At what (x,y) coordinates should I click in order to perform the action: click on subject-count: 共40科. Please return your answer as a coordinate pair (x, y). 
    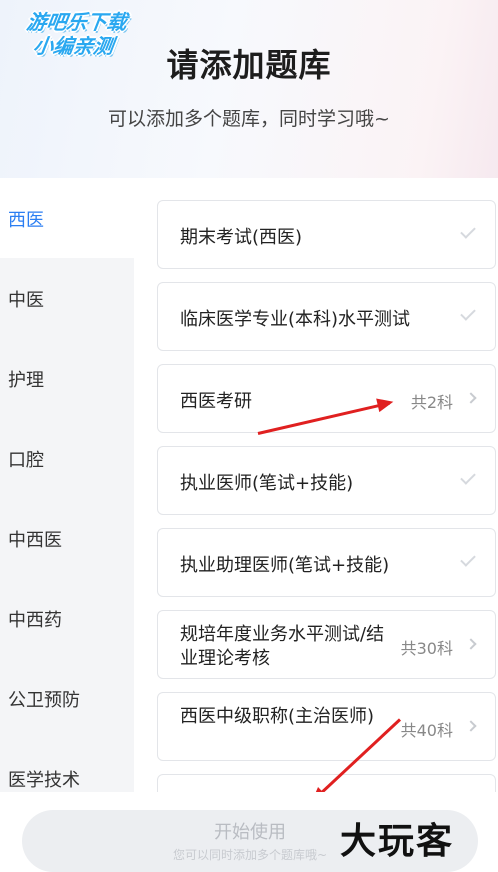
    Looking at the image, I should click on (426, 730).